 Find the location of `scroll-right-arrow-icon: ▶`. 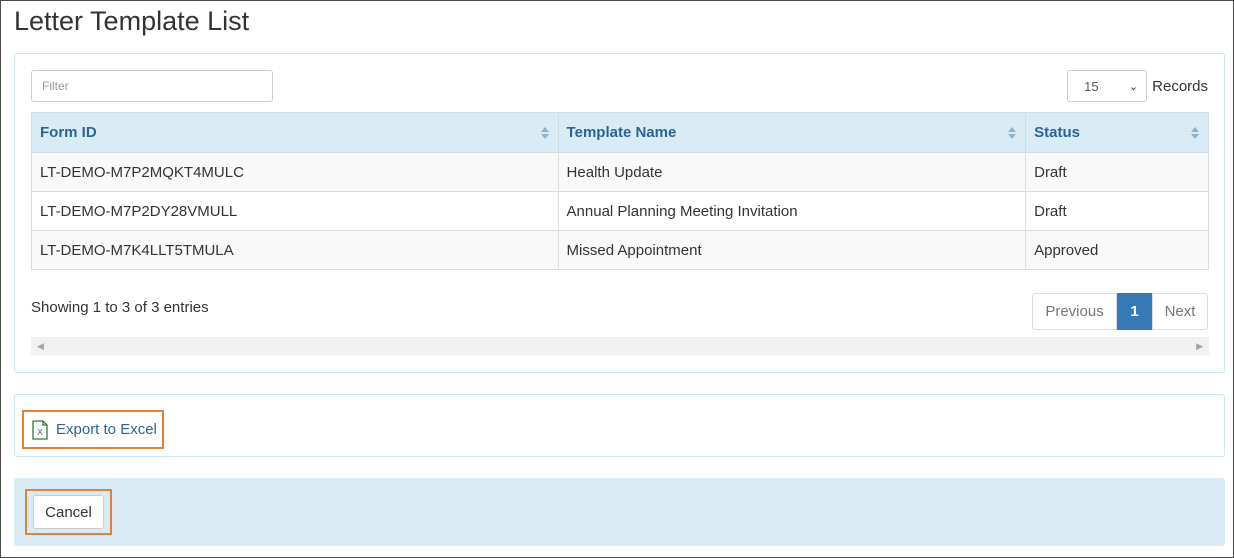

scroll-right-arrow-icon: ▶ is located at coordinates (1199, 346).